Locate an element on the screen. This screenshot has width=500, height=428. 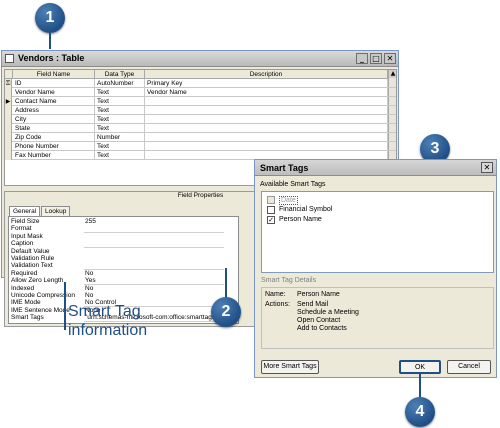
table-row: Zip Code Number is located at coordinates (200, 137).